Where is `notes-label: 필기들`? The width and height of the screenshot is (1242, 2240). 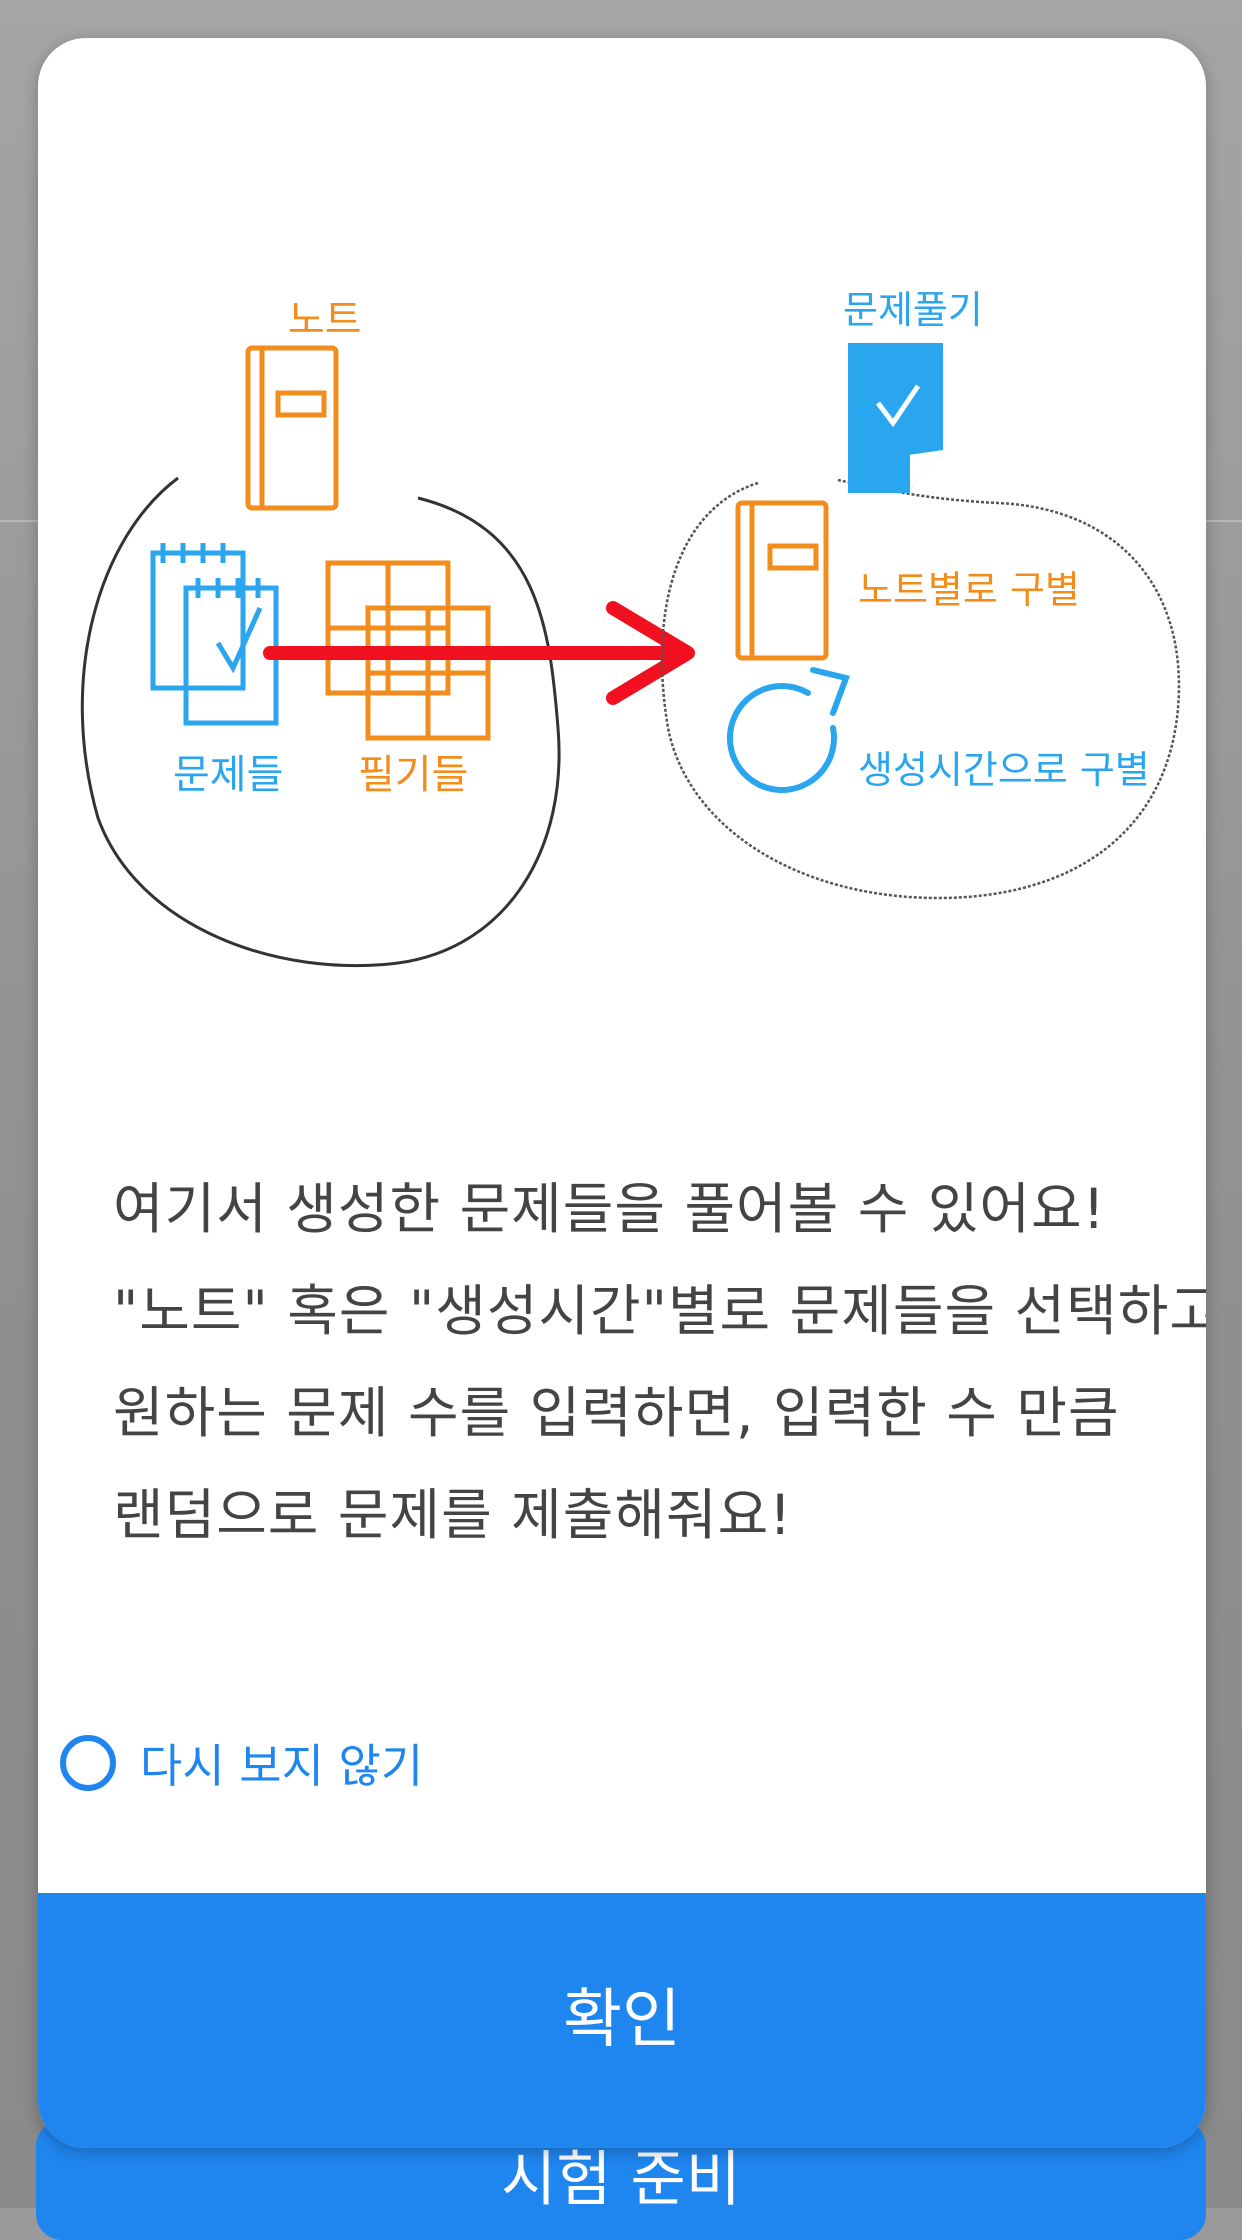
notes-label: 필기들 is located at coordinates (413, 775).